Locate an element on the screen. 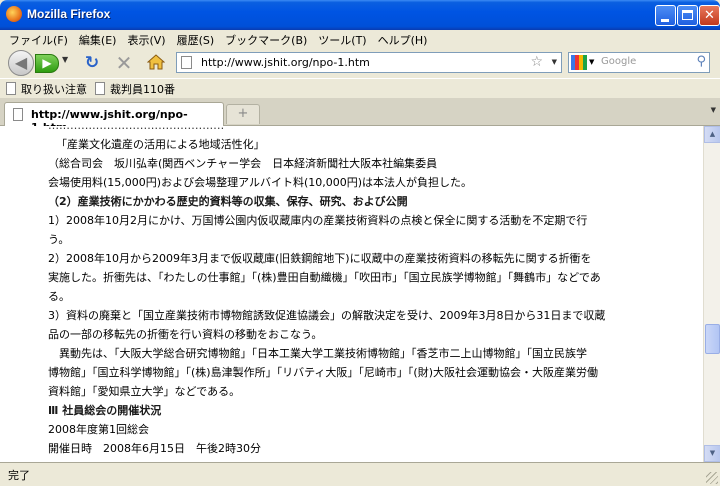 This screenshot has width=720, height=486. plus-icon: + is located at coordinates (243, 113).